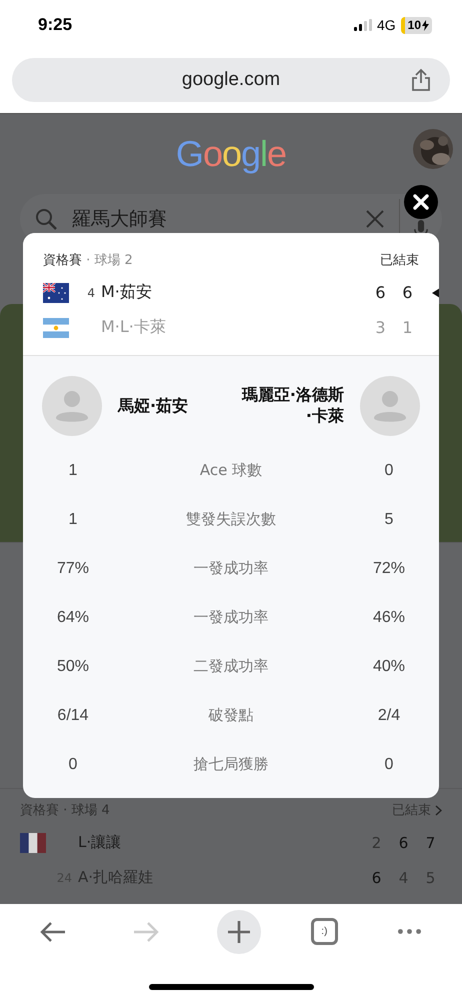 Image resolution: width=462 pixels, height=1000 pixels. What do you see at coordinates (154, 406) in the screenshot?
I see `player-name: 馬婭·茹安` at bounding box center [154, 406].